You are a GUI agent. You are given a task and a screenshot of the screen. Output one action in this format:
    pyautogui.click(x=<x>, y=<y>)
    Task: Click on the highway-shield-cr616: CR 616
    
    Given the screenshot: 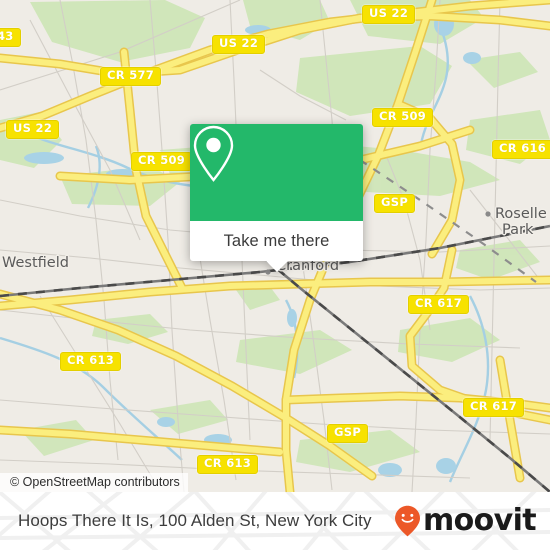 What is the action you would take?
    pyautogui.click(x=521, y=149)
    